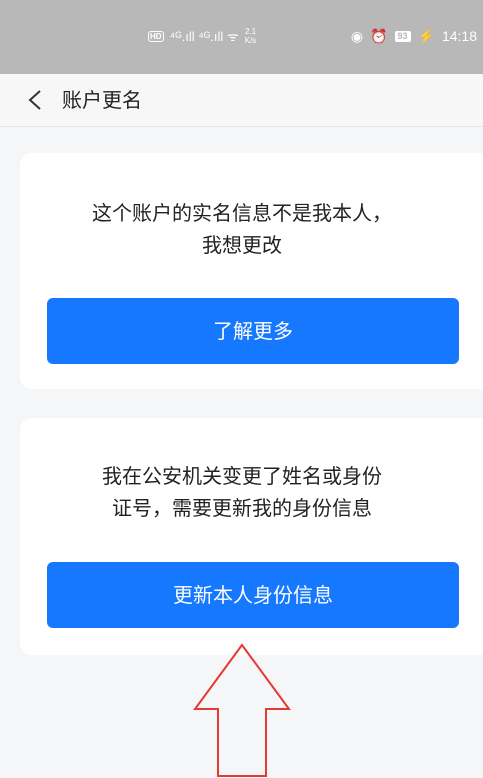 This screenshot has width=483, height=778. What do you see at coordinates (241, 100) in the screenshot?
I see `navigation-bar: 账户更名` at bounding box center [241, 100].